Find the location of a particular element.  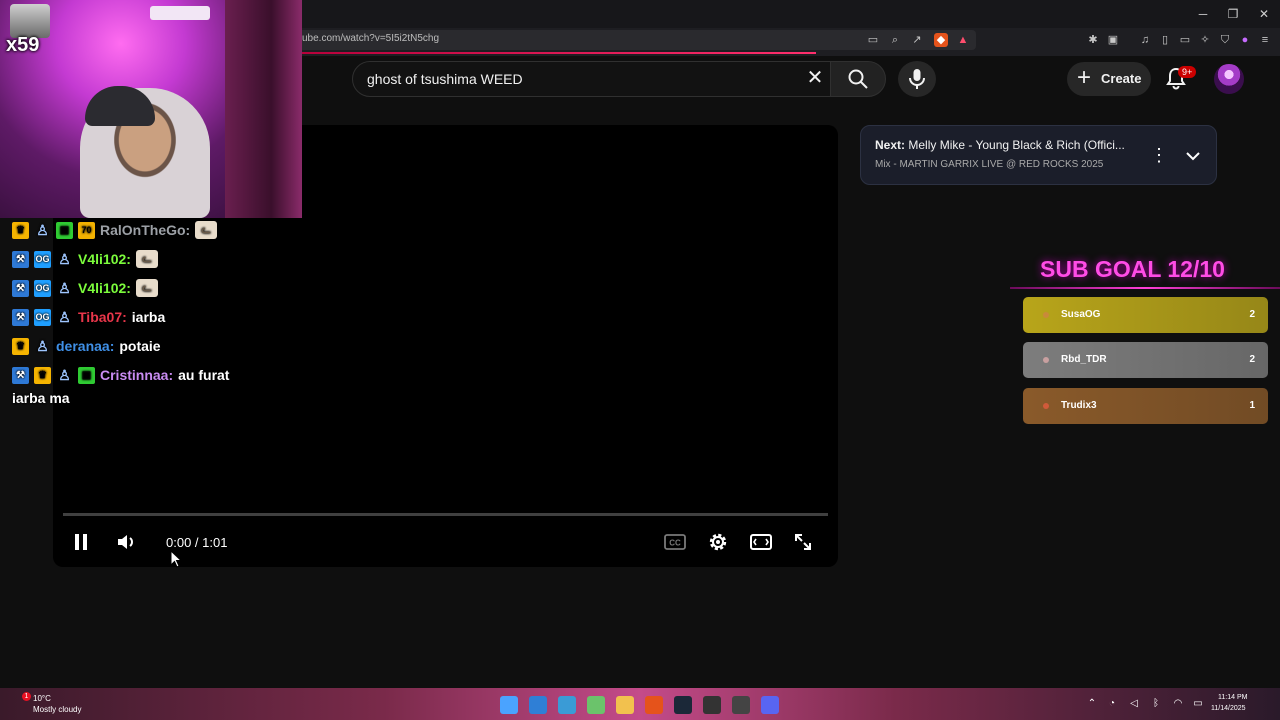

voice-search-button is located at coordinates (917, 79).